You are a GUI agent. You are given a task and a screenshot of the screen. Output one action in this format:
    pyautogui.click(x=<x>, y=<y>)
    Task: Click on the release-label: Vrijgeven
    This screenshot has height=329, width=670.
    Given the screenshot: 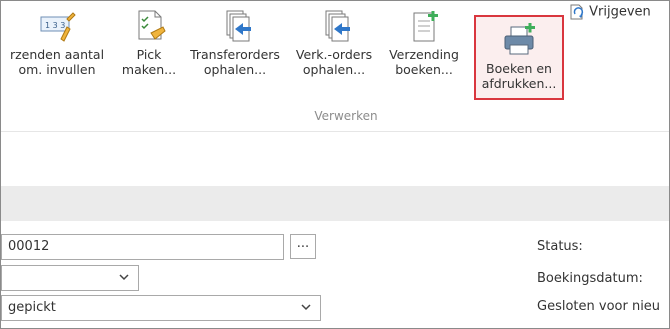 What is the action you would take?
    pyautogui.click(x=620, y=12)
    